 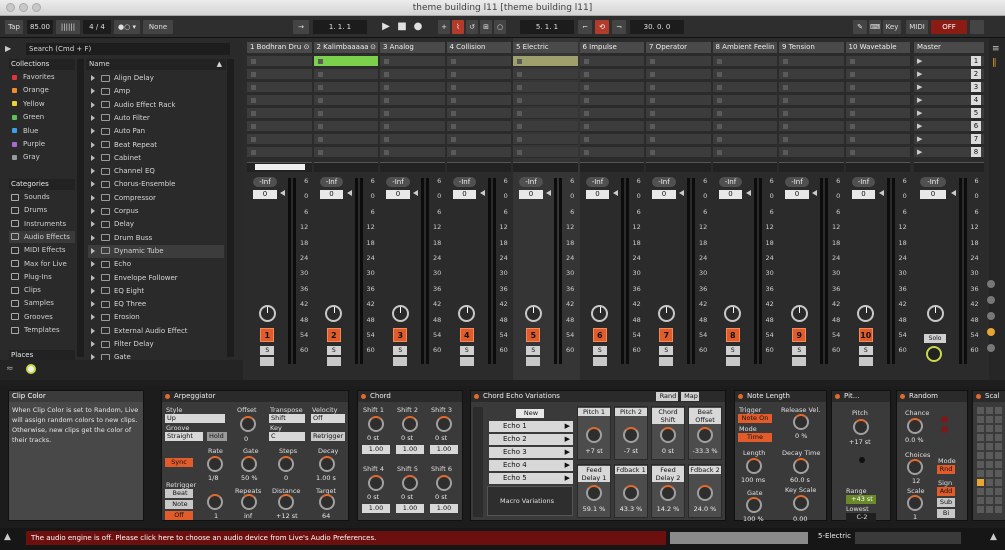 What do you see at coordinates (127, 27) in the screenshot?
I see `metronome-button: ●○ ▾` at bounding box center [127, 27].